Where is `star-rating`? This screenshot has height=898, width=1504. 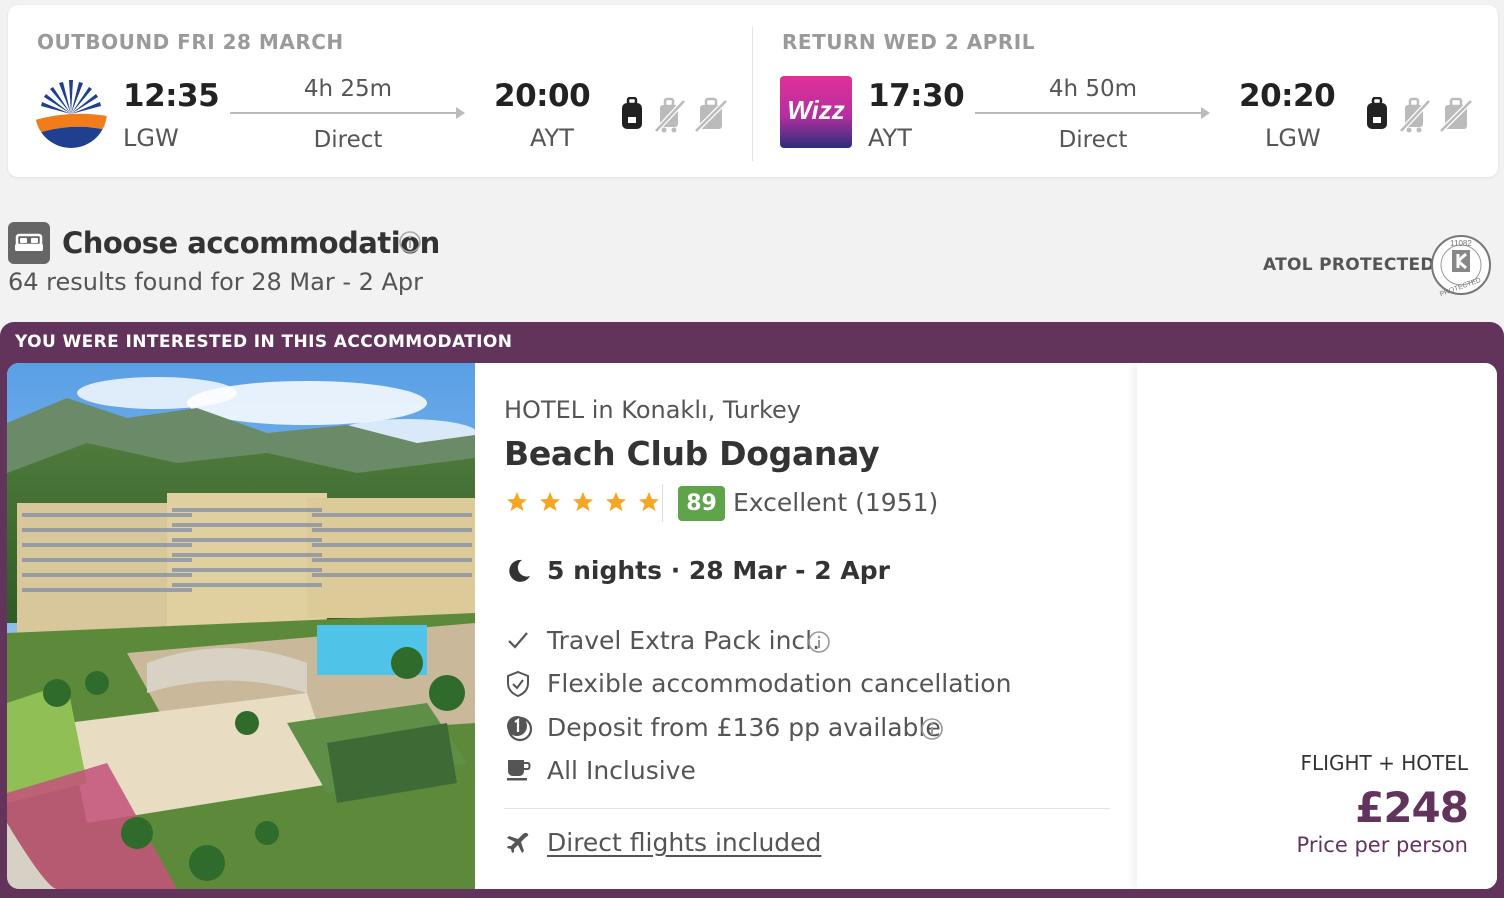
star-rating is located at coordinates (585, 504).